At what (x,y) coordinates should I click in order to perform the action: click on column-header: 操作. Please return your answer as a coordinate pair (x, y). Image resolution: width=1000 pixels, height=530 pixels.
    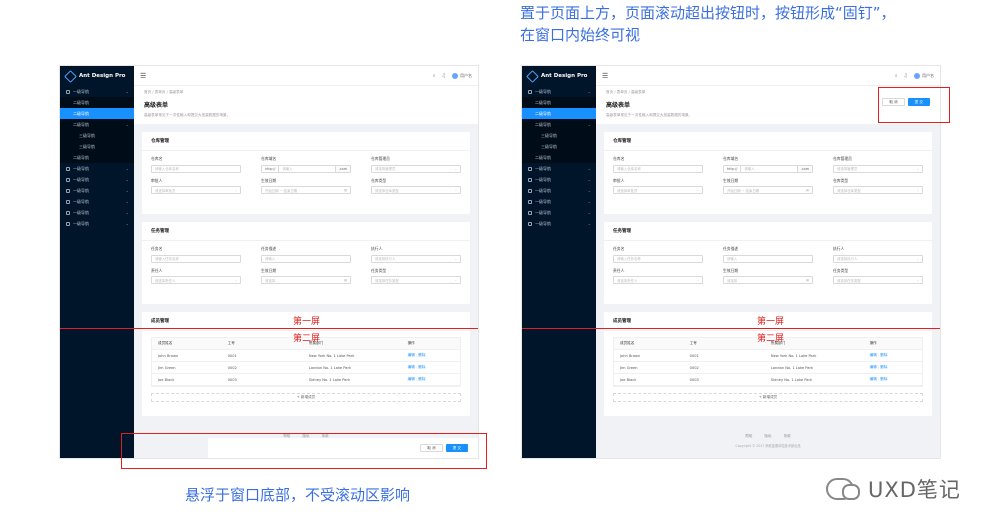
    Looking at the image, I should click on (411, 343).